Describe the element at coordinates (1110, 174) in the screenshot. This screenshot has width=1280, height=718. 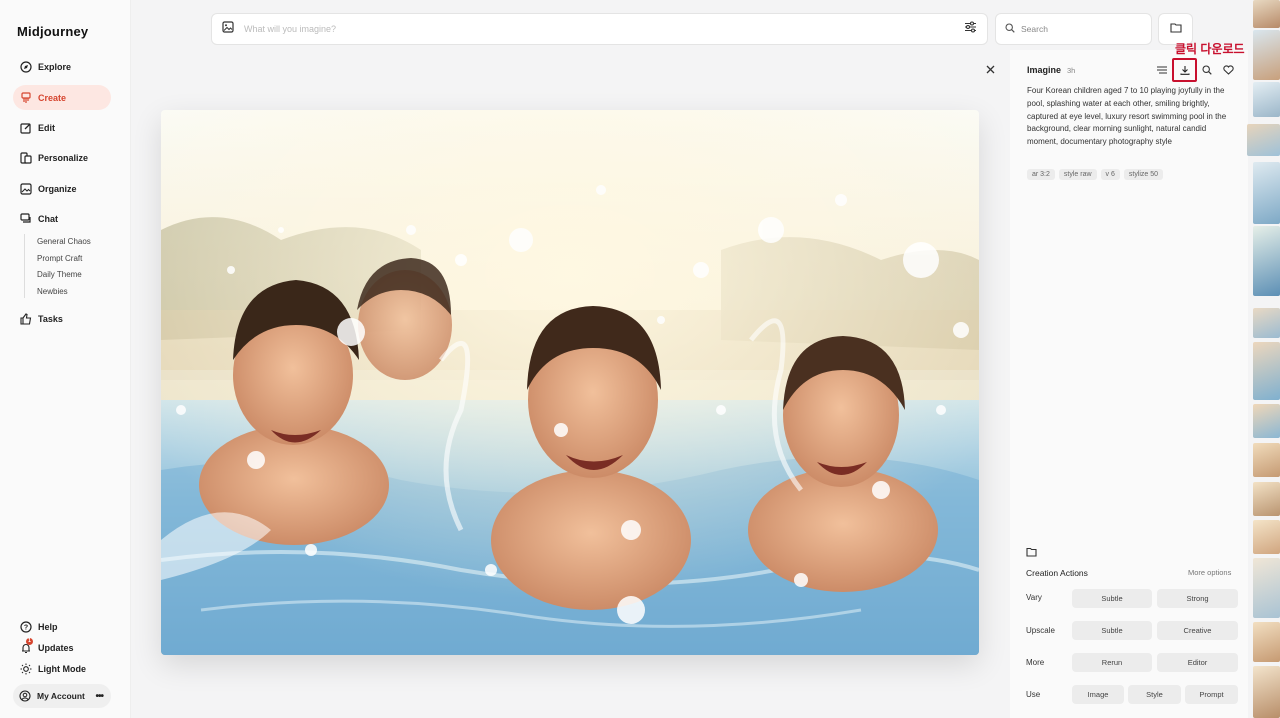
I see `param-tag: v 6` at that location.